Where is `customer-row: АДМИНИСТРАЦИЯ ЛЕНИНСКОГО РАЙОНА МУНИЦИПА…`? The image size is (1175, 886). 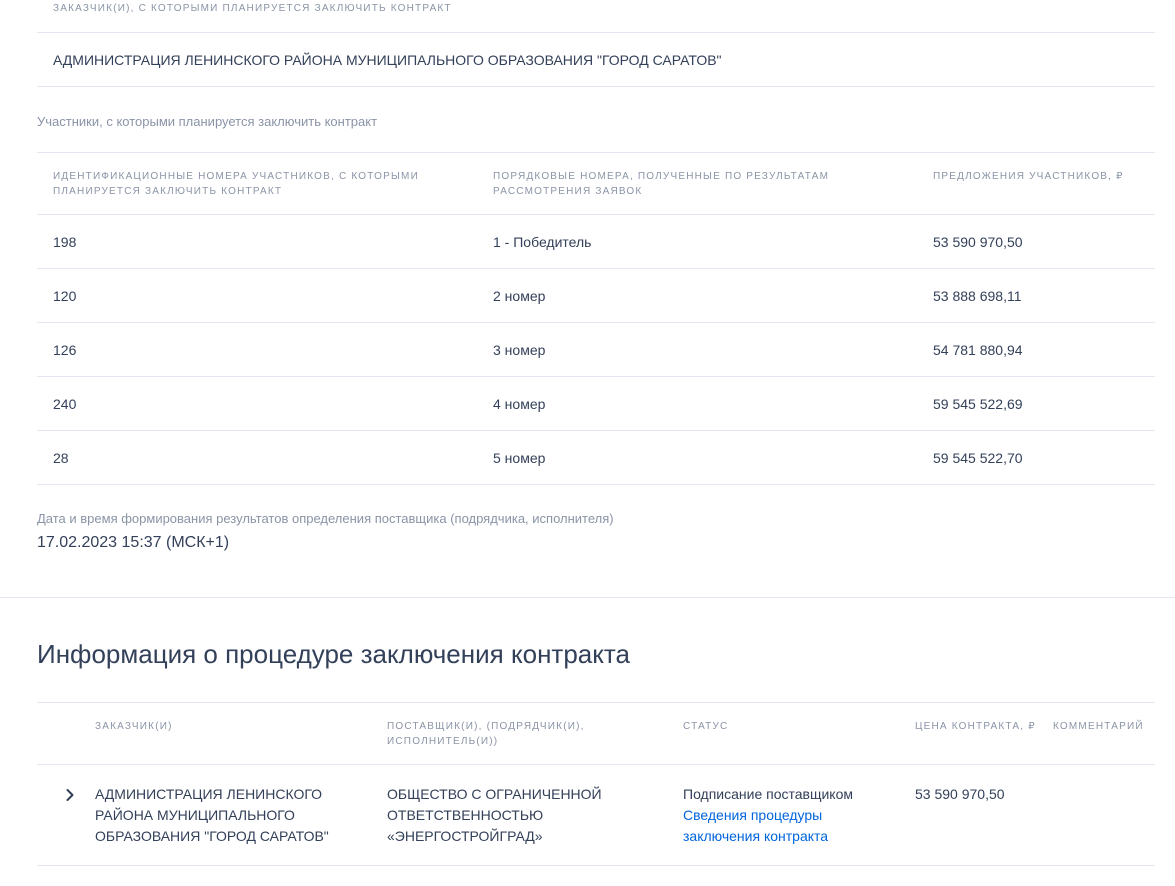
customer-row: АДМИНИСТРАЦИЯ ЛЕНИНСКОГО РАЙОНА МУНИЦИПА… is located at coordinates (596, 60).